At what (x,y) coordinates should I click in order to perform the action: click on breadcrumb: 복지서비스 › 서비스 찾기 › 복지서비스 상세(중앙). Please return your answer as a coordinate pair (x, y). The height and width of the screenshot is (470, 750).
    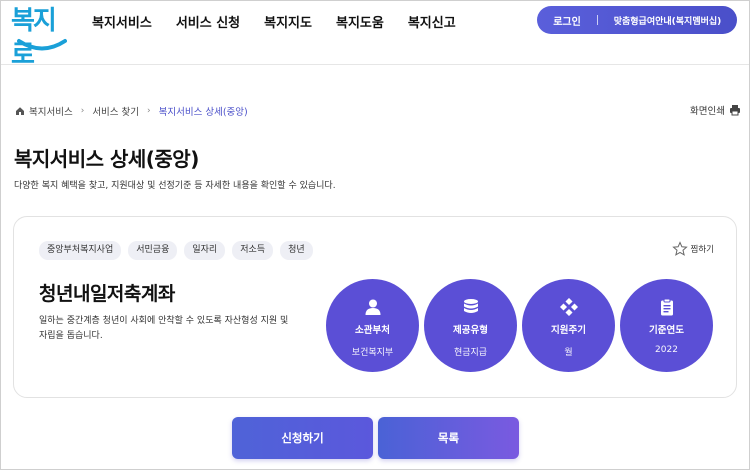
    Looking at the image, I should click on (131, 111).